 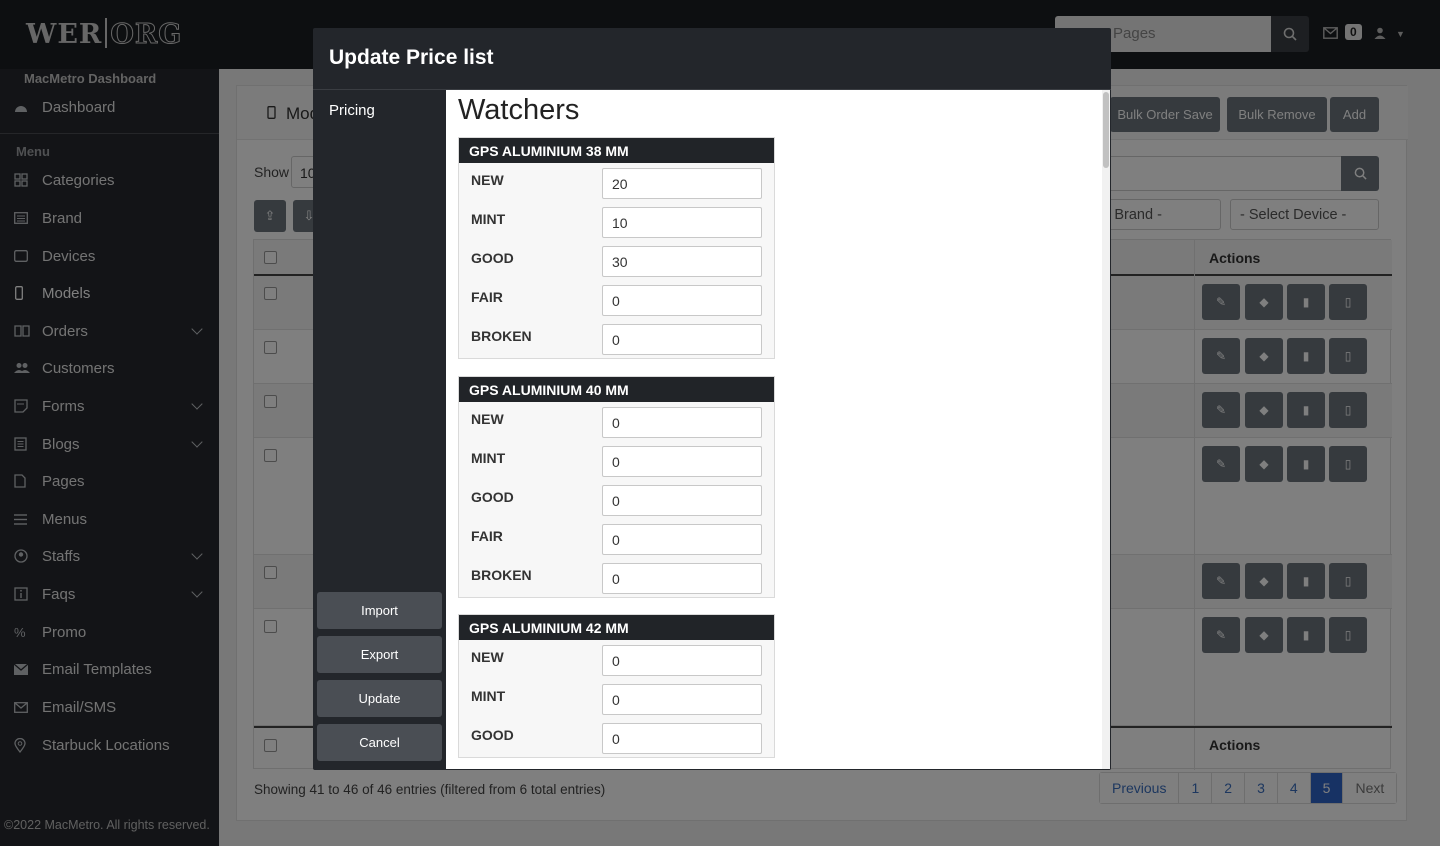 I want to click on modal-sidebar: Pricing Import Export Update Cancel, so click(x=379, y=430).